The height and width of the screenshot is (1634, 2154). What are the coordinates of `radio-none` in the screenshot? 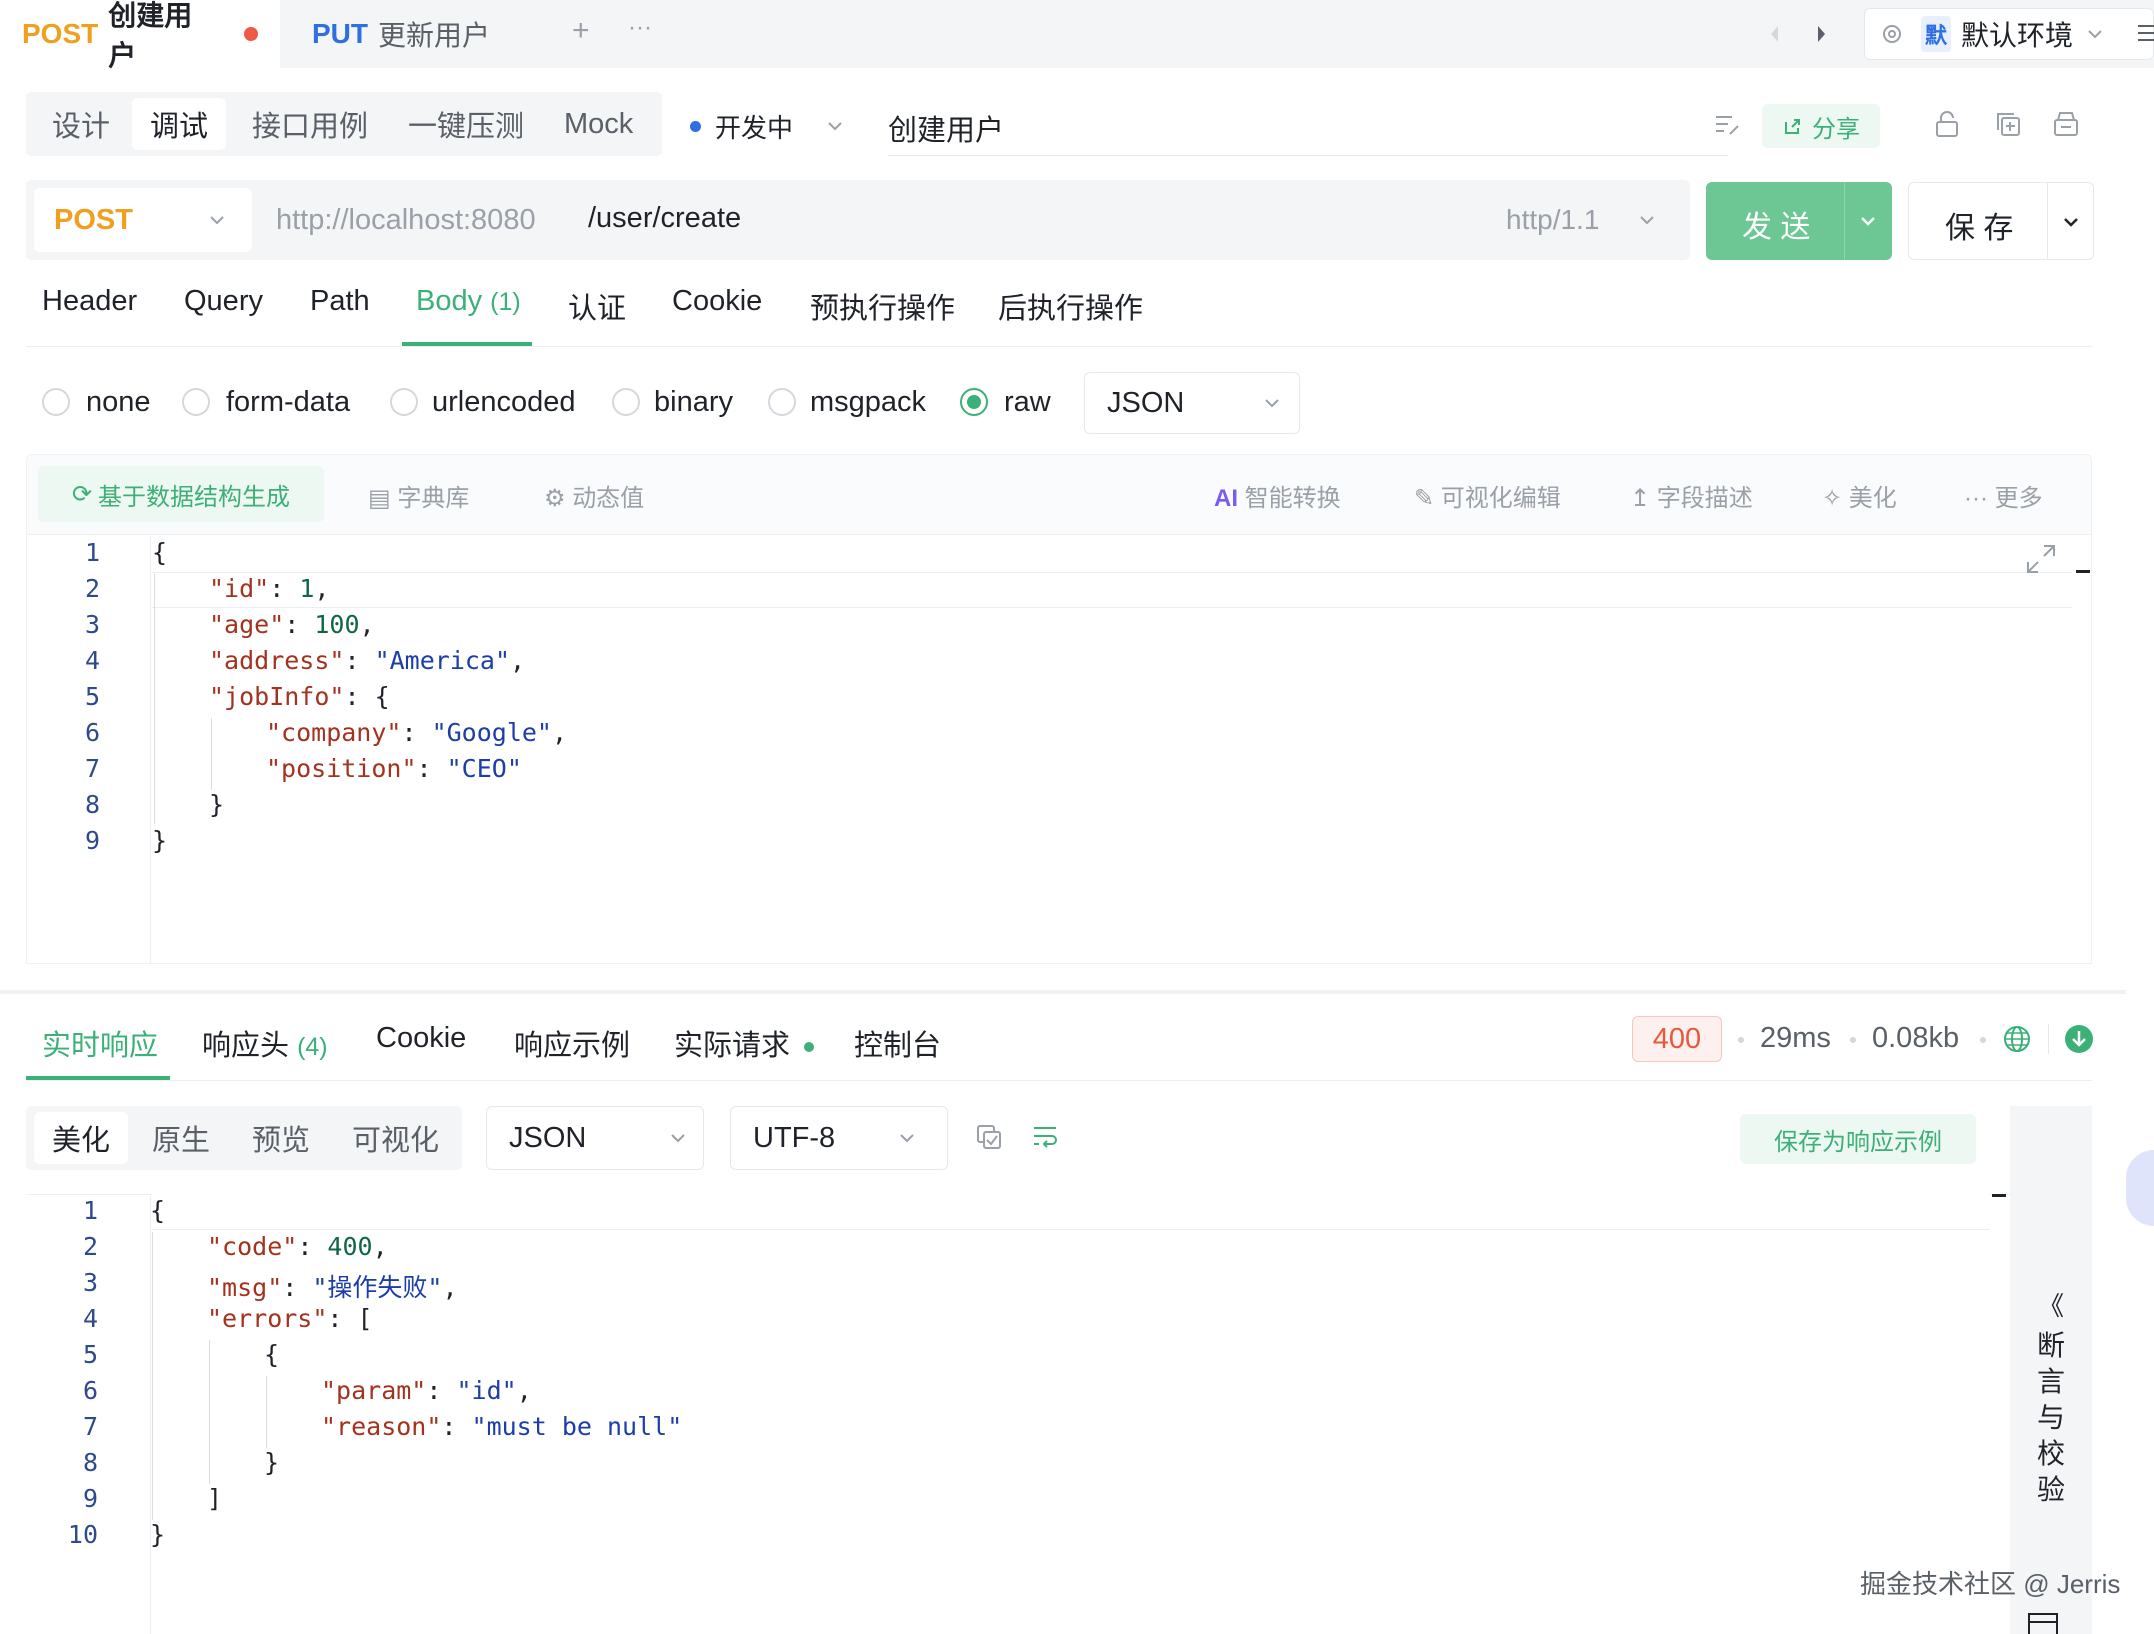 It's located at (56, 402).